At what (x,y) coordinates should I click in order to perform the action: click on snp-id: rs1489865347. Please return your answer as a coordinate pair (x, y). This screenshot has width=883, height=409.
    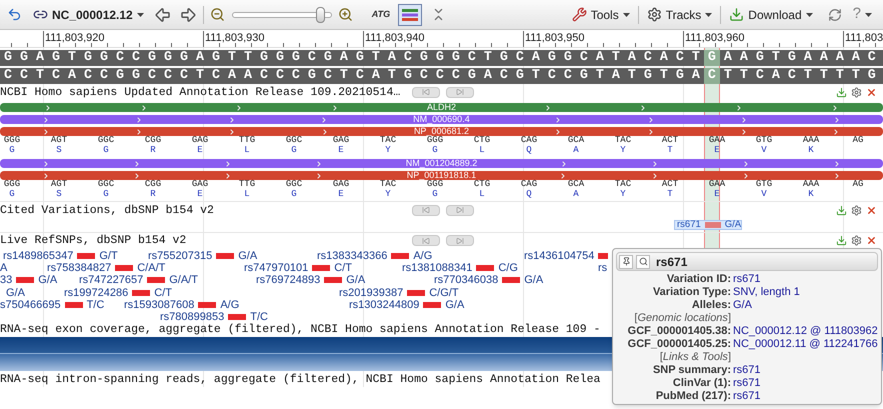
    Looking at the image, I should click on (38, 256).